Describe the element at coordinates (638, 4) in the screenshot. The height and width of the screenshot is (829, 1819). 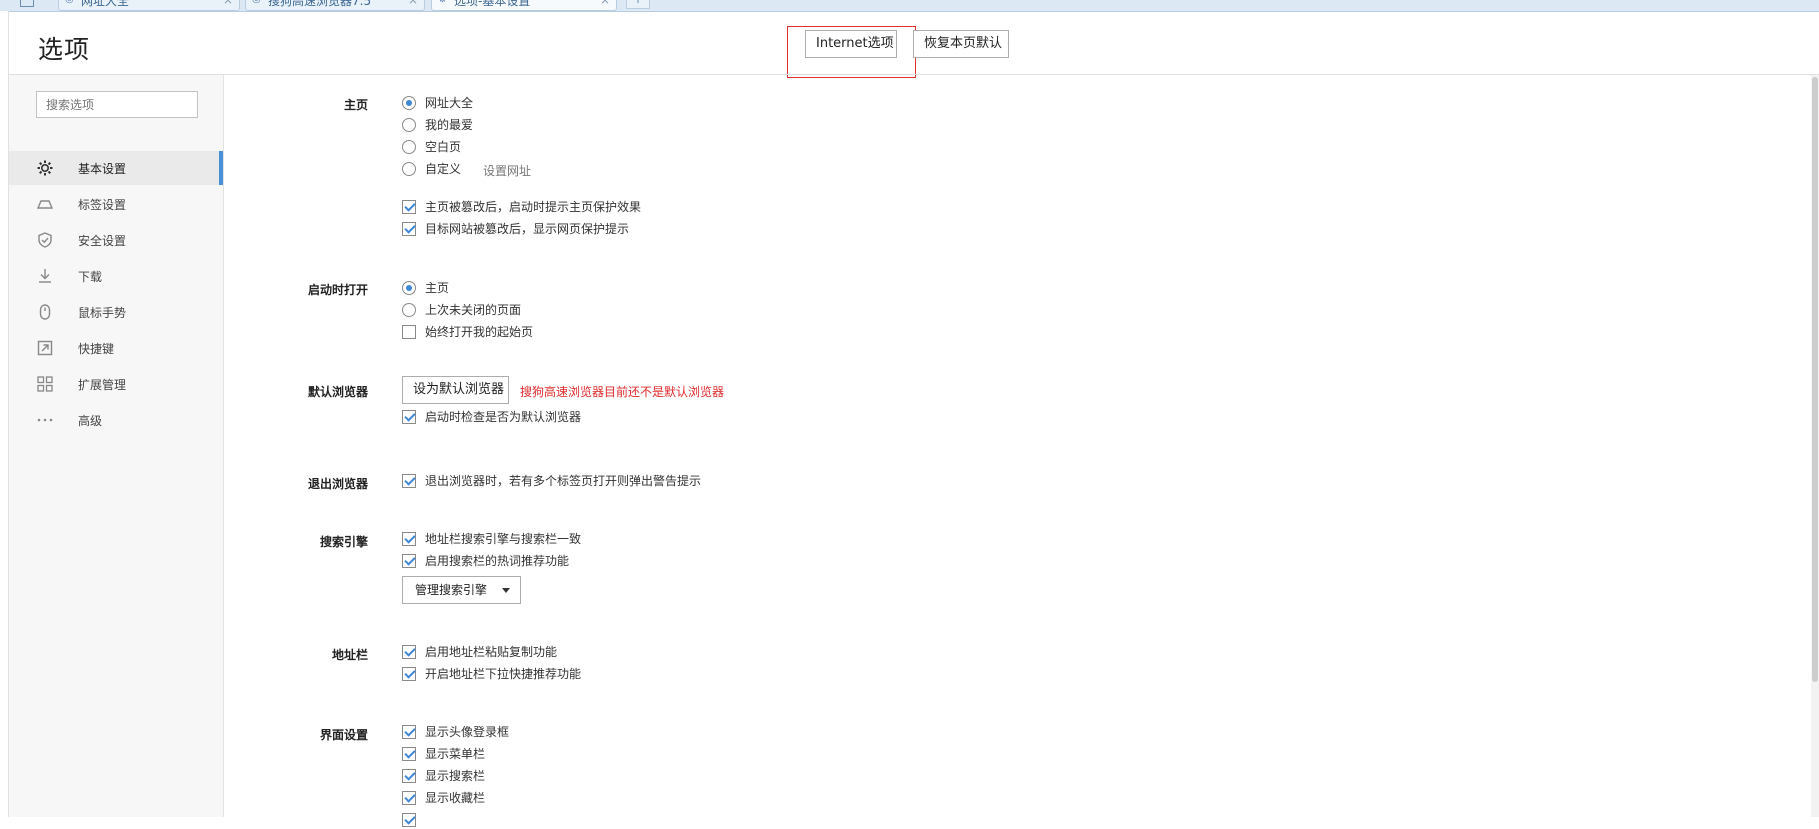
I see `new-tab-button: +` at that location.